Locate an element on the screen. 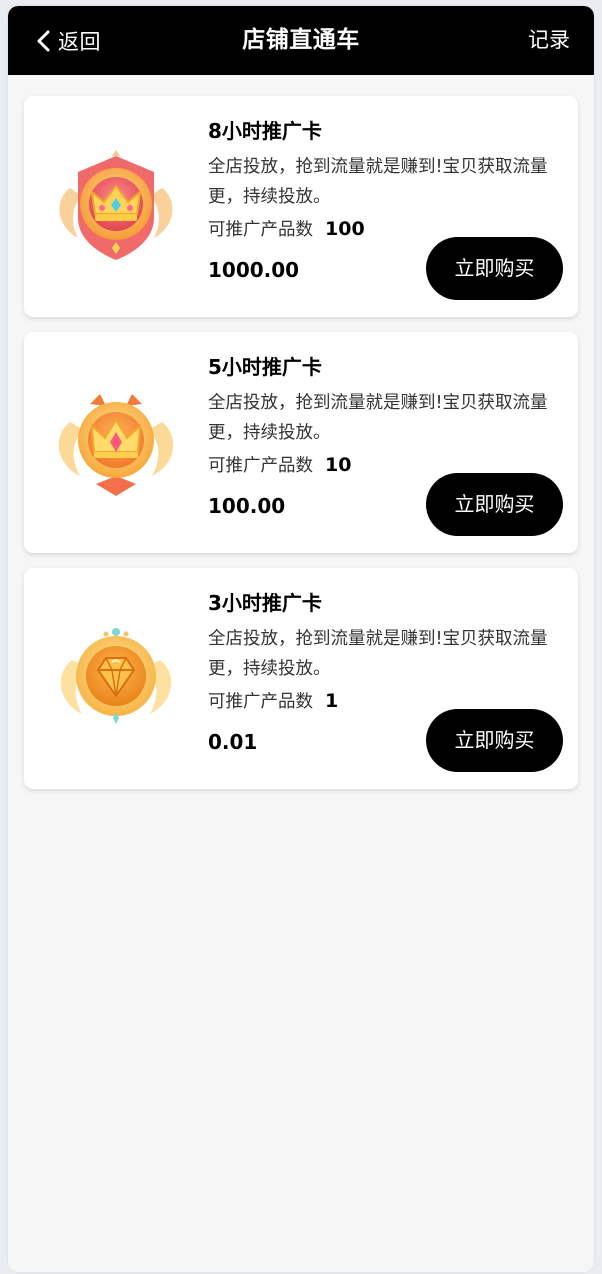 The width and height of the screenshot is (602, 1274). promotable-product-count: 可推广产品数 100 is located at coordinates (286, 228).